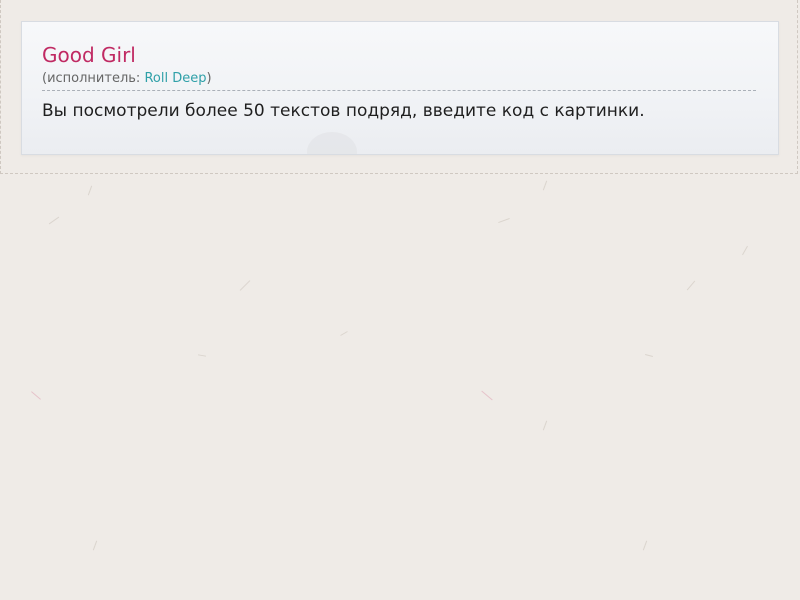 The image size is (800, 600). I want to click on performer-suffix: ), so click(209, 78).